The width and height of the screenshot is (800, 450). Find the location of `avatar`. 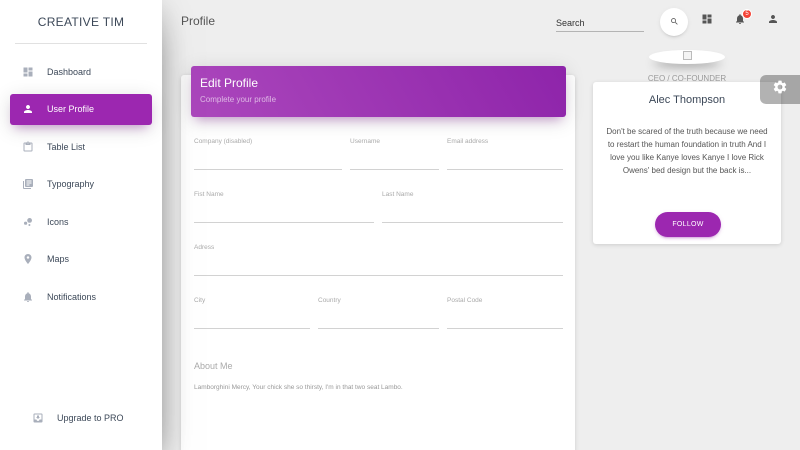

avatar is located at coordinates (687, 57).